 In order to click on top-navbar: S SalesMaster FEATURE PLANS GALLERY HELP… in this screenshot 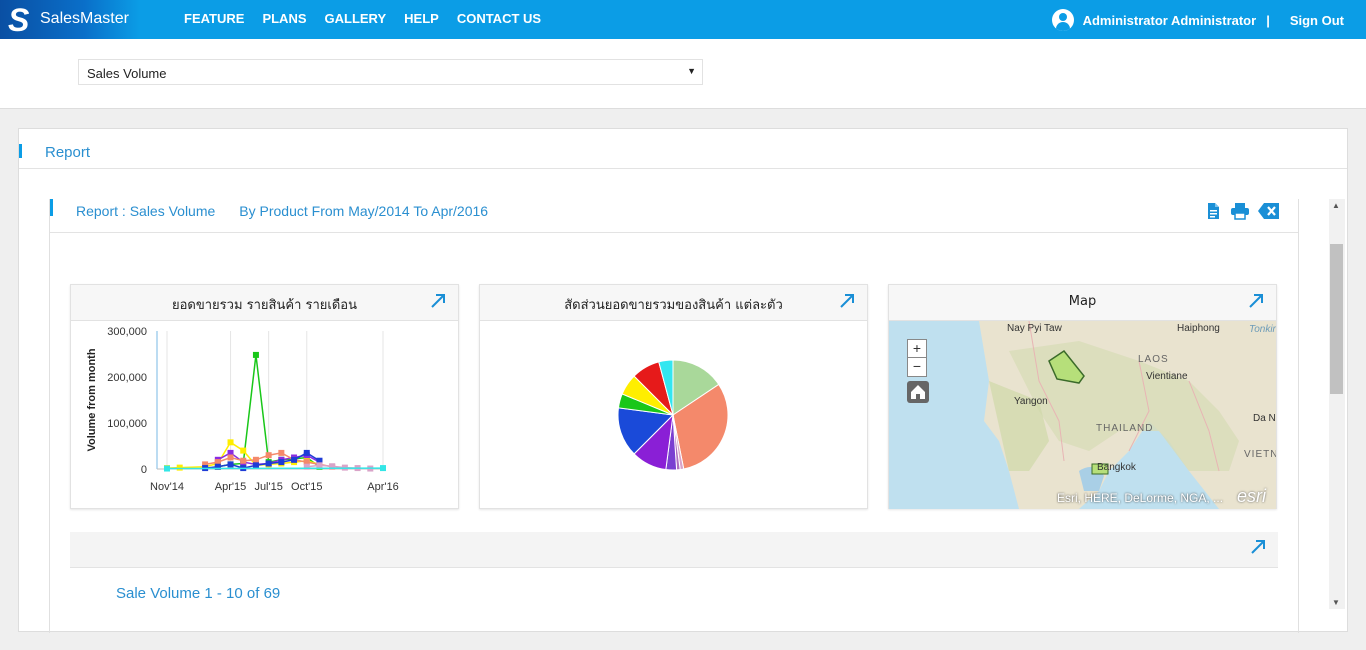, I will do `click(683, 19)`.